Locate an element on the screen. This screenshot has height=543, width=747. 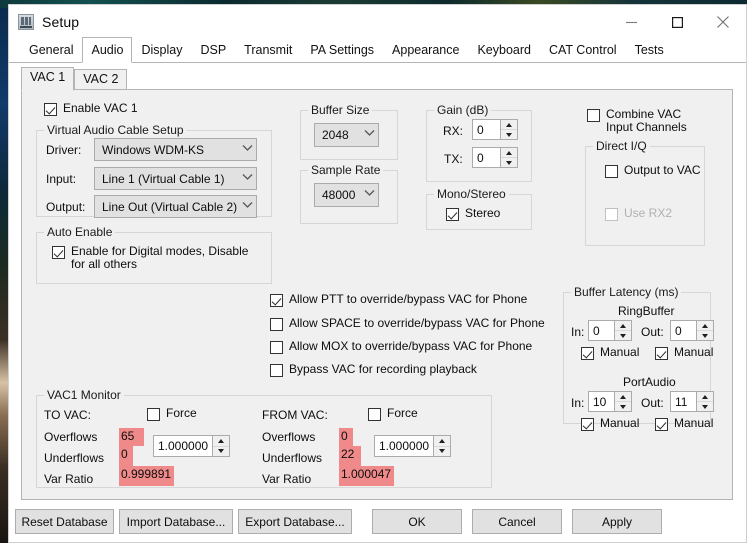
use-rx2-label: Use RX2 is located at coordinates (648, 213).